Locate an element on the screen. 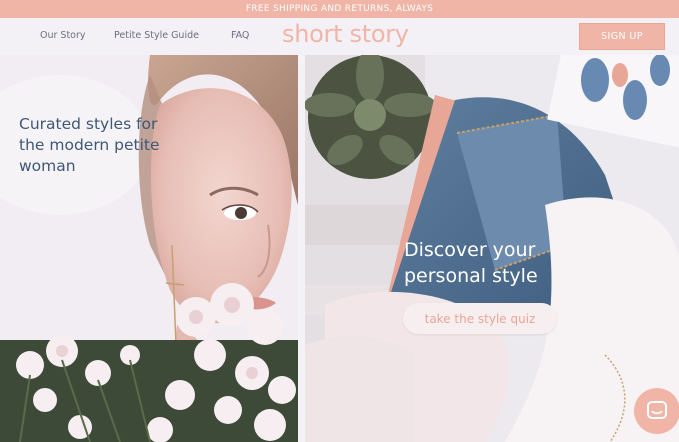 This screenshot has width=679, height=442. sign-up-label: SIGN UP is located at coordinates (622, 36).